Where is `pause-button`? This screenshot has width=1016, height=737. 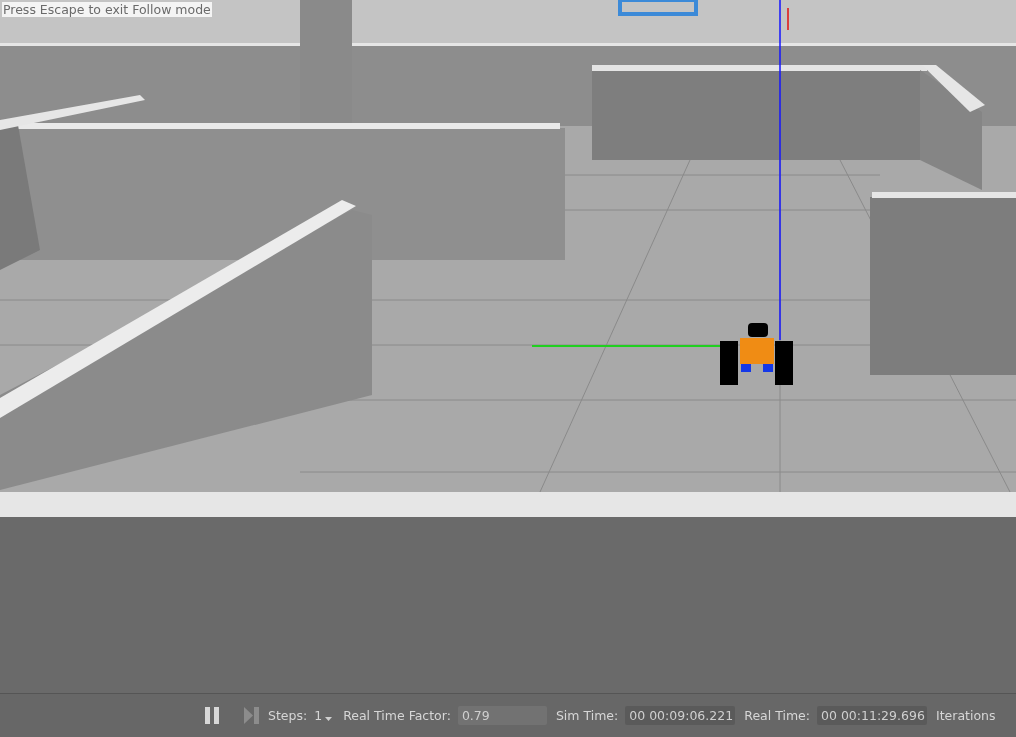
pause-button is located at coordinates (212, 715).